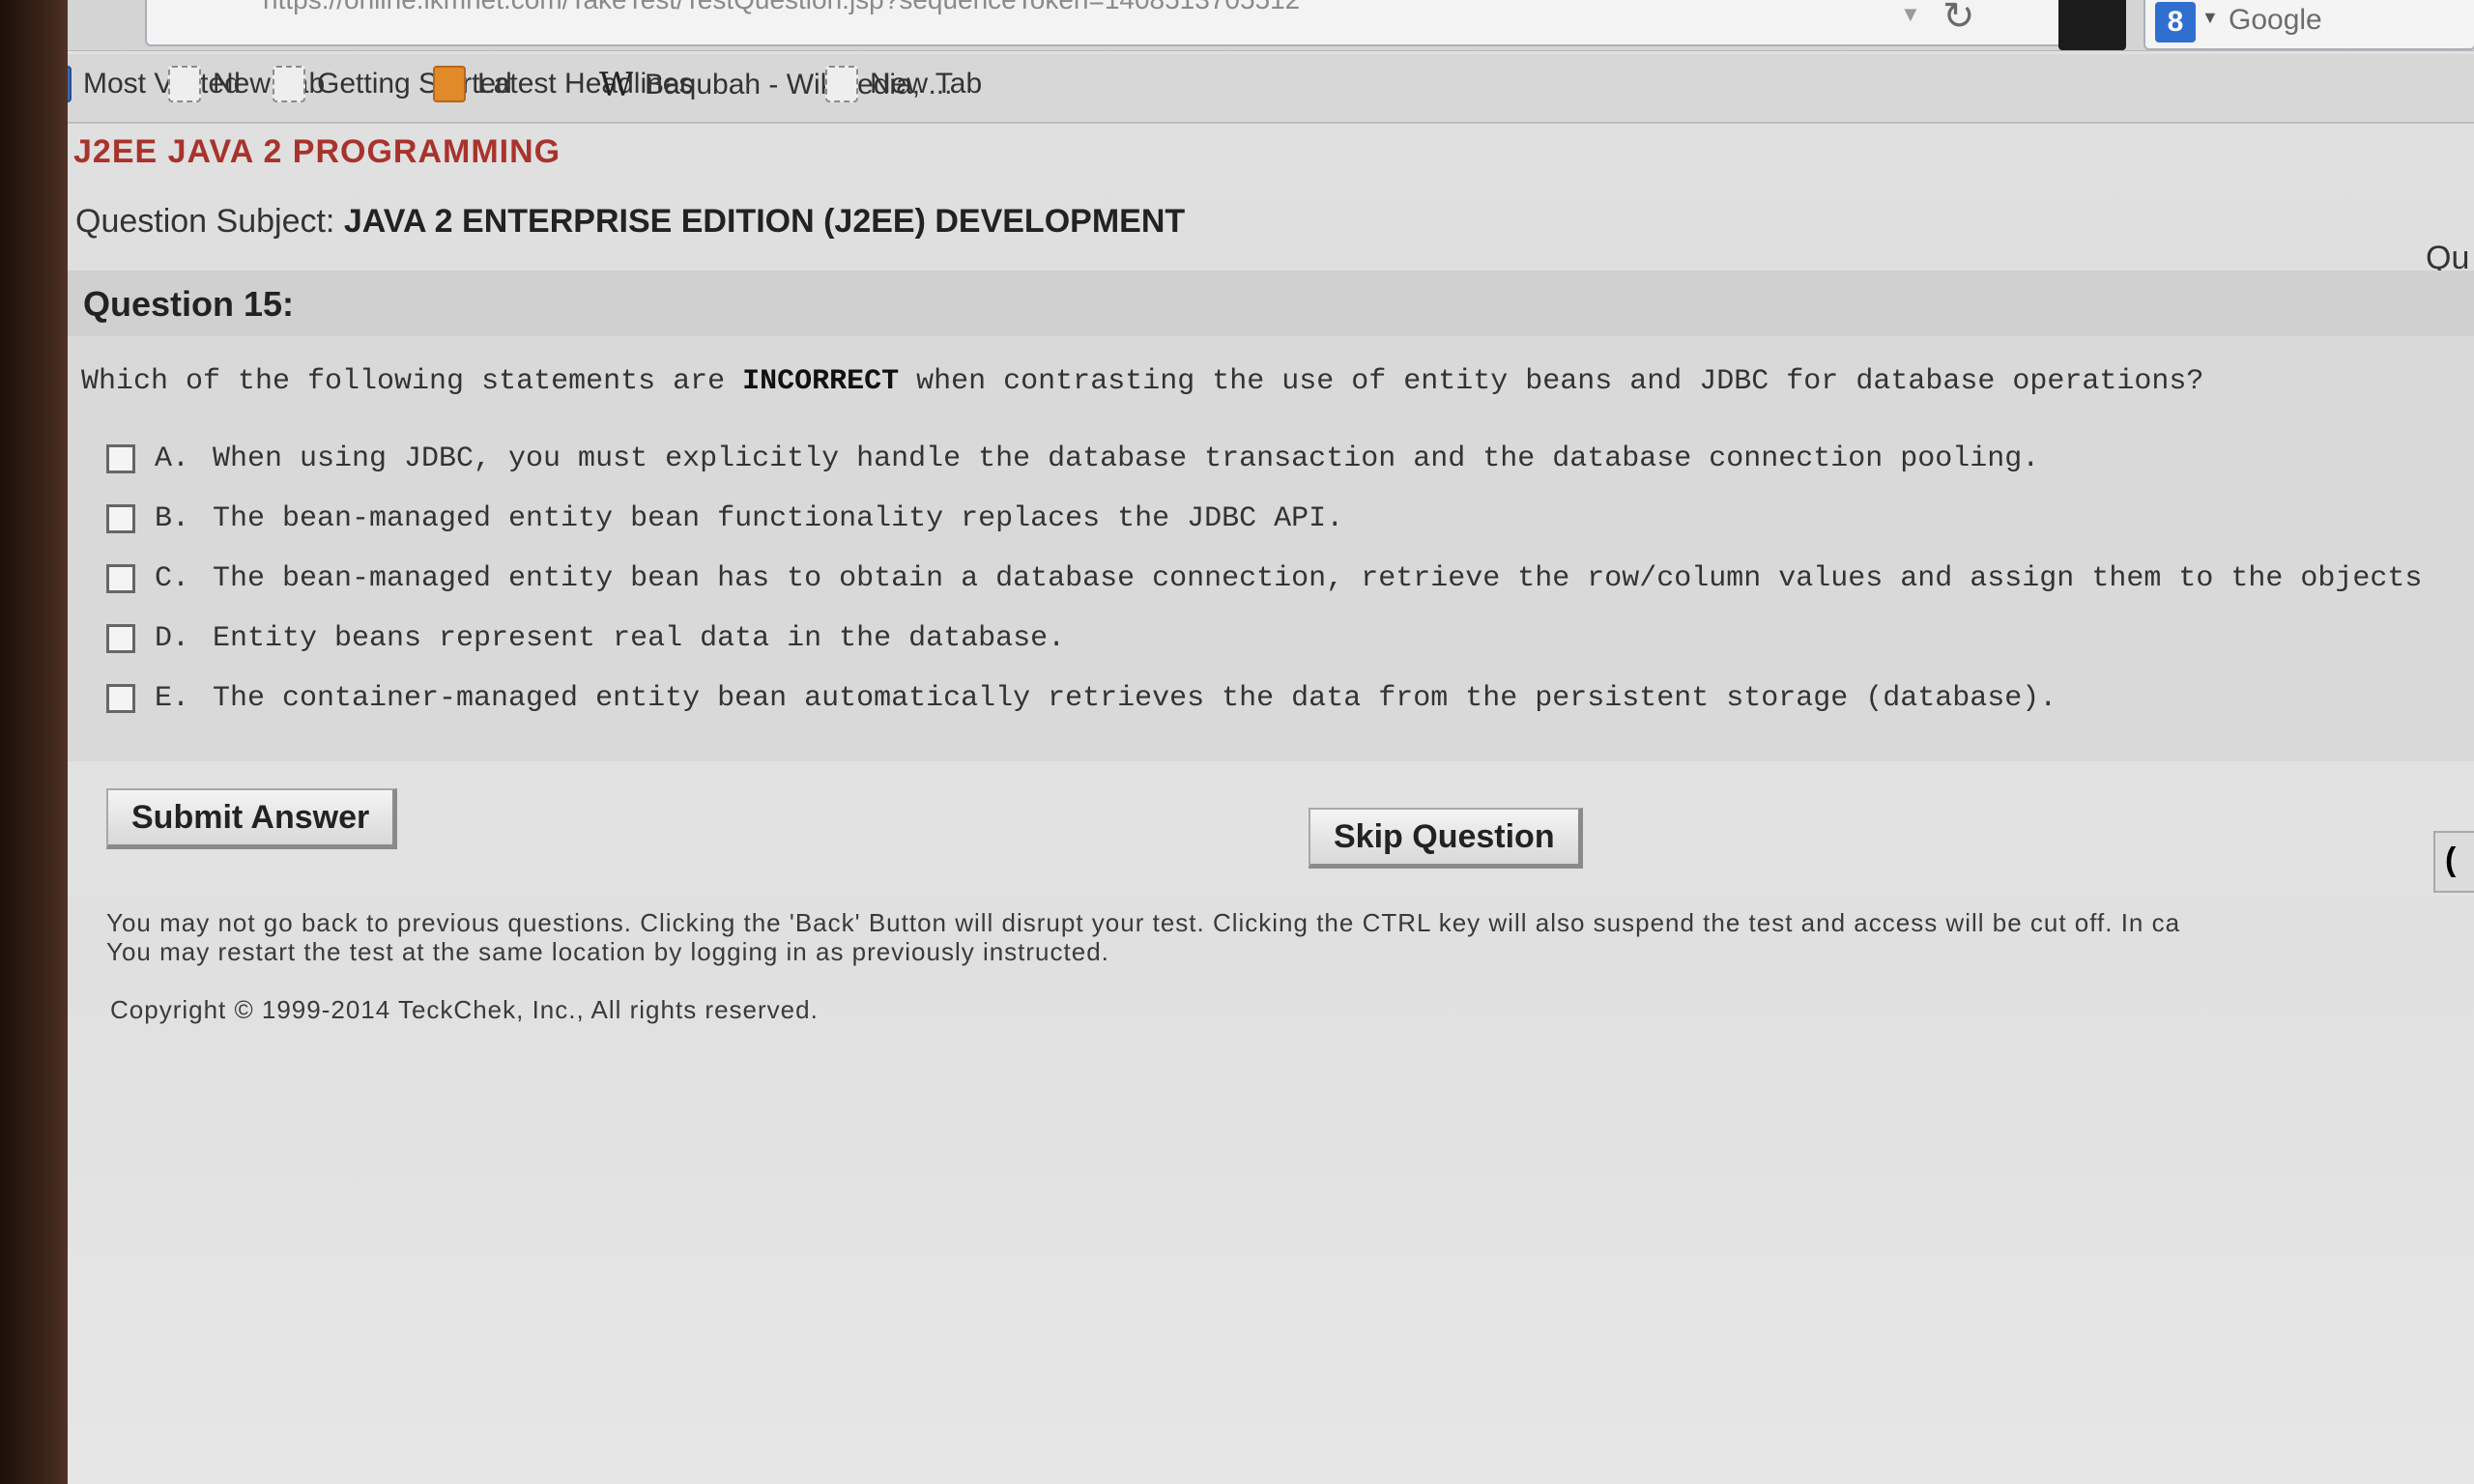 This screenshot has width=2474, height=1484. I want to click on bookmark-new-tab-2: New Tab, so click(904, 84).